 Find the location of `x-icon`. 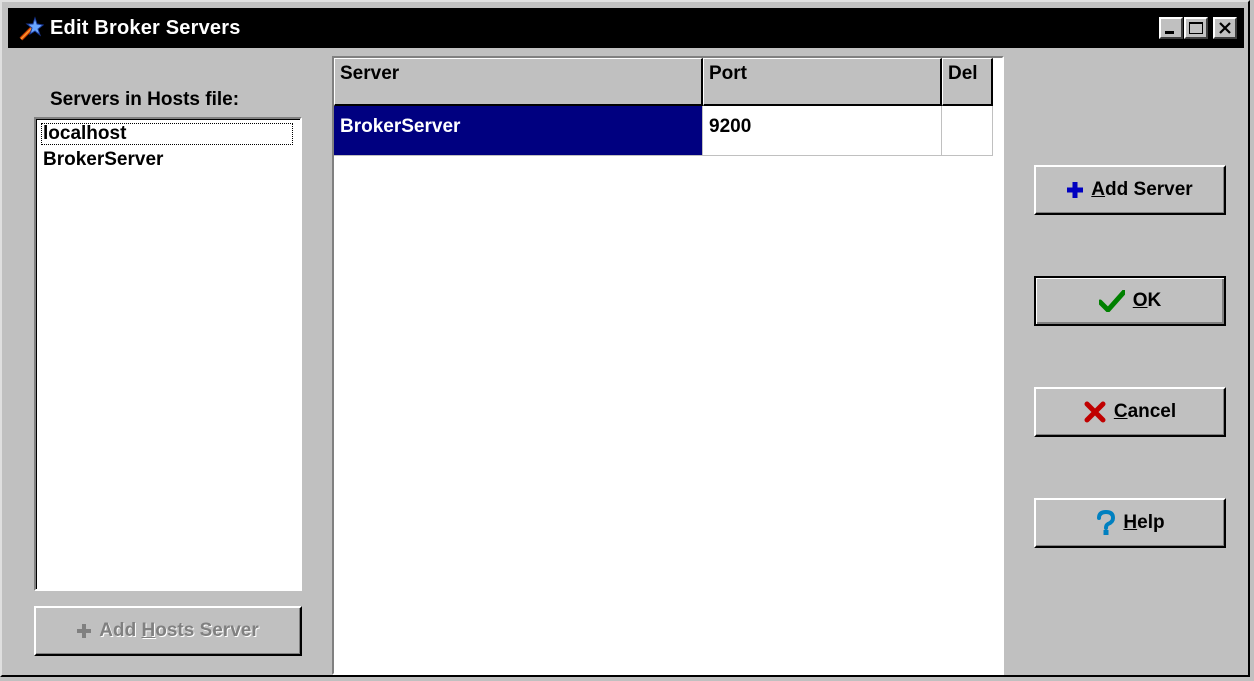

x-icon is located at coordinates (1095, 412).